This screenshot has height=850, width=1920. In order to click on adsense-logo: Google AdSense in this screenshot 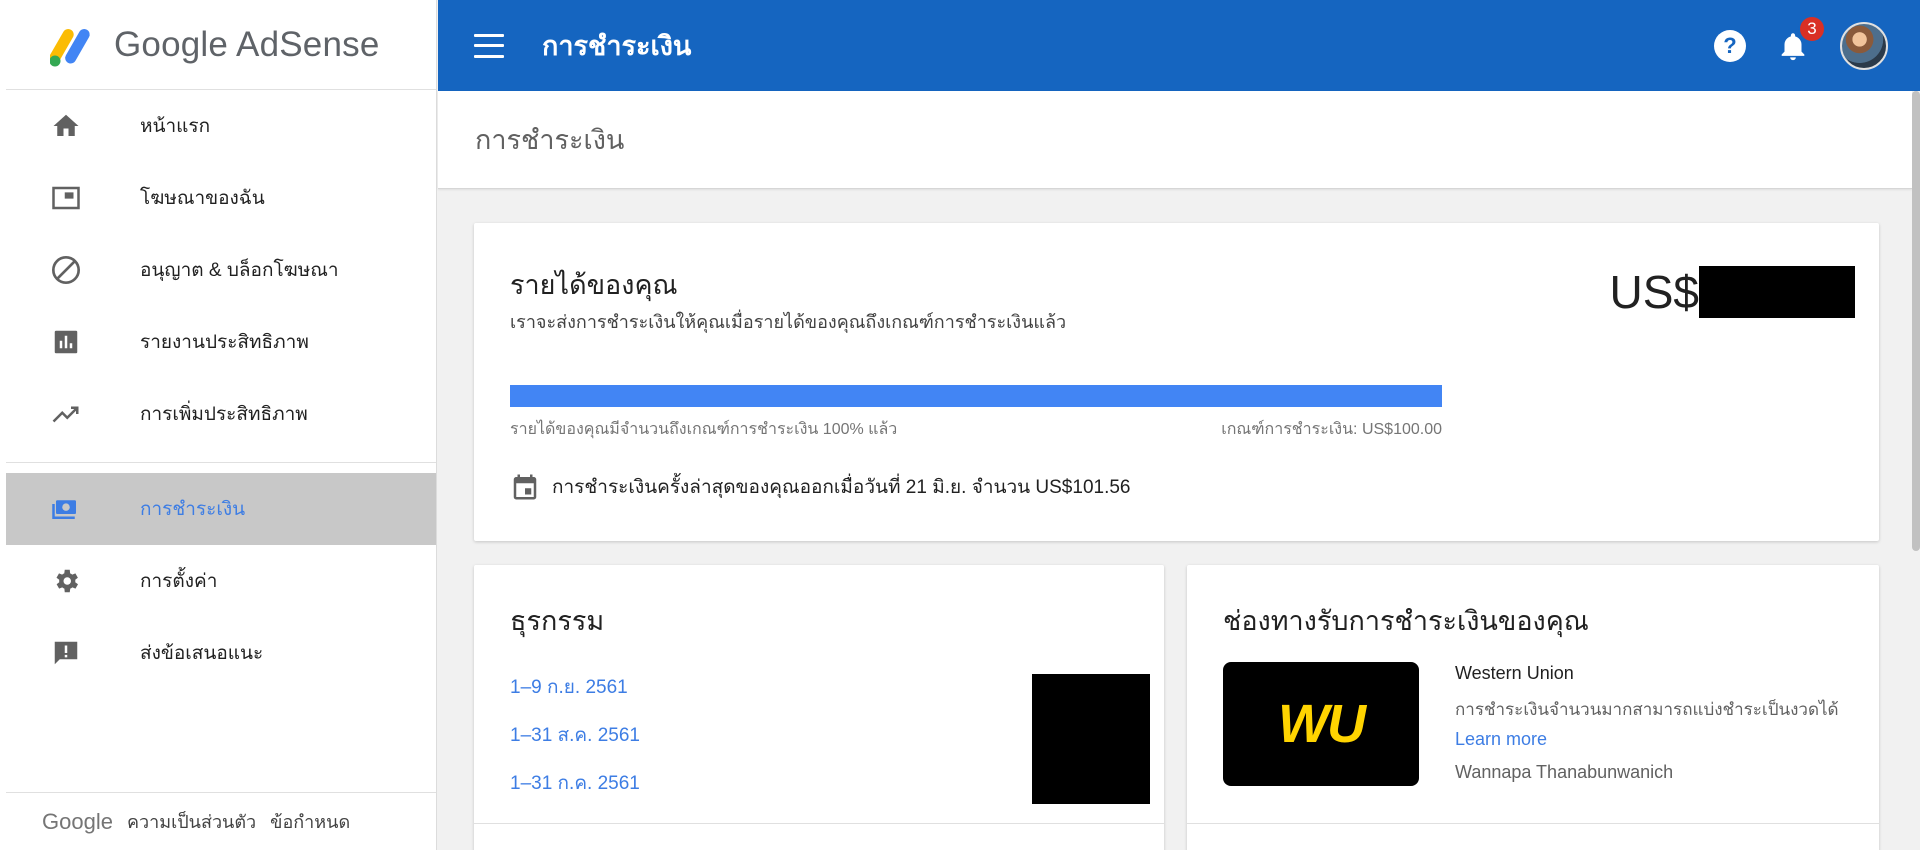, I will do `click(221, 45)`.